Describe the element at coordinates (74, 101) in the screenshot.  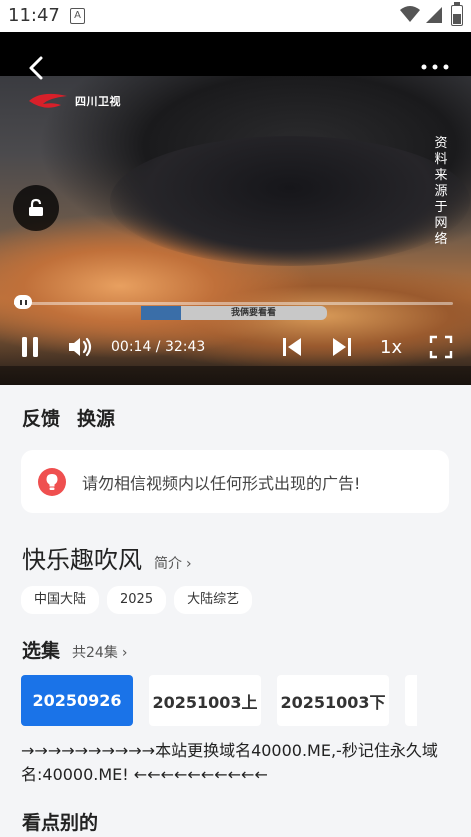
I see `channel-logo: 四川卫视` at that location.